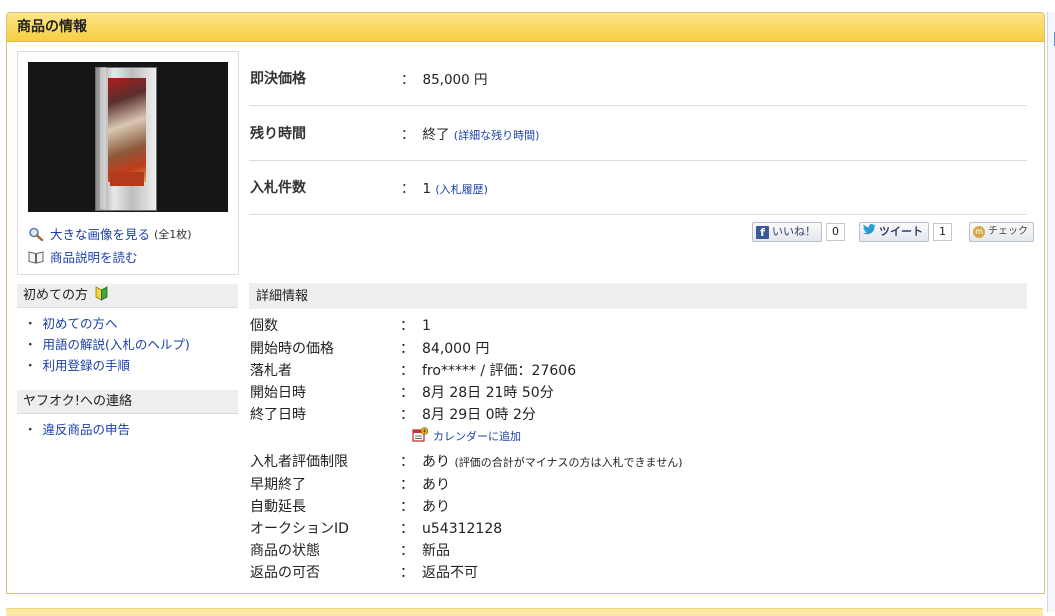 The image size is (1055, 616). I want to click on like-button: f いいね！, so click(787, 232).